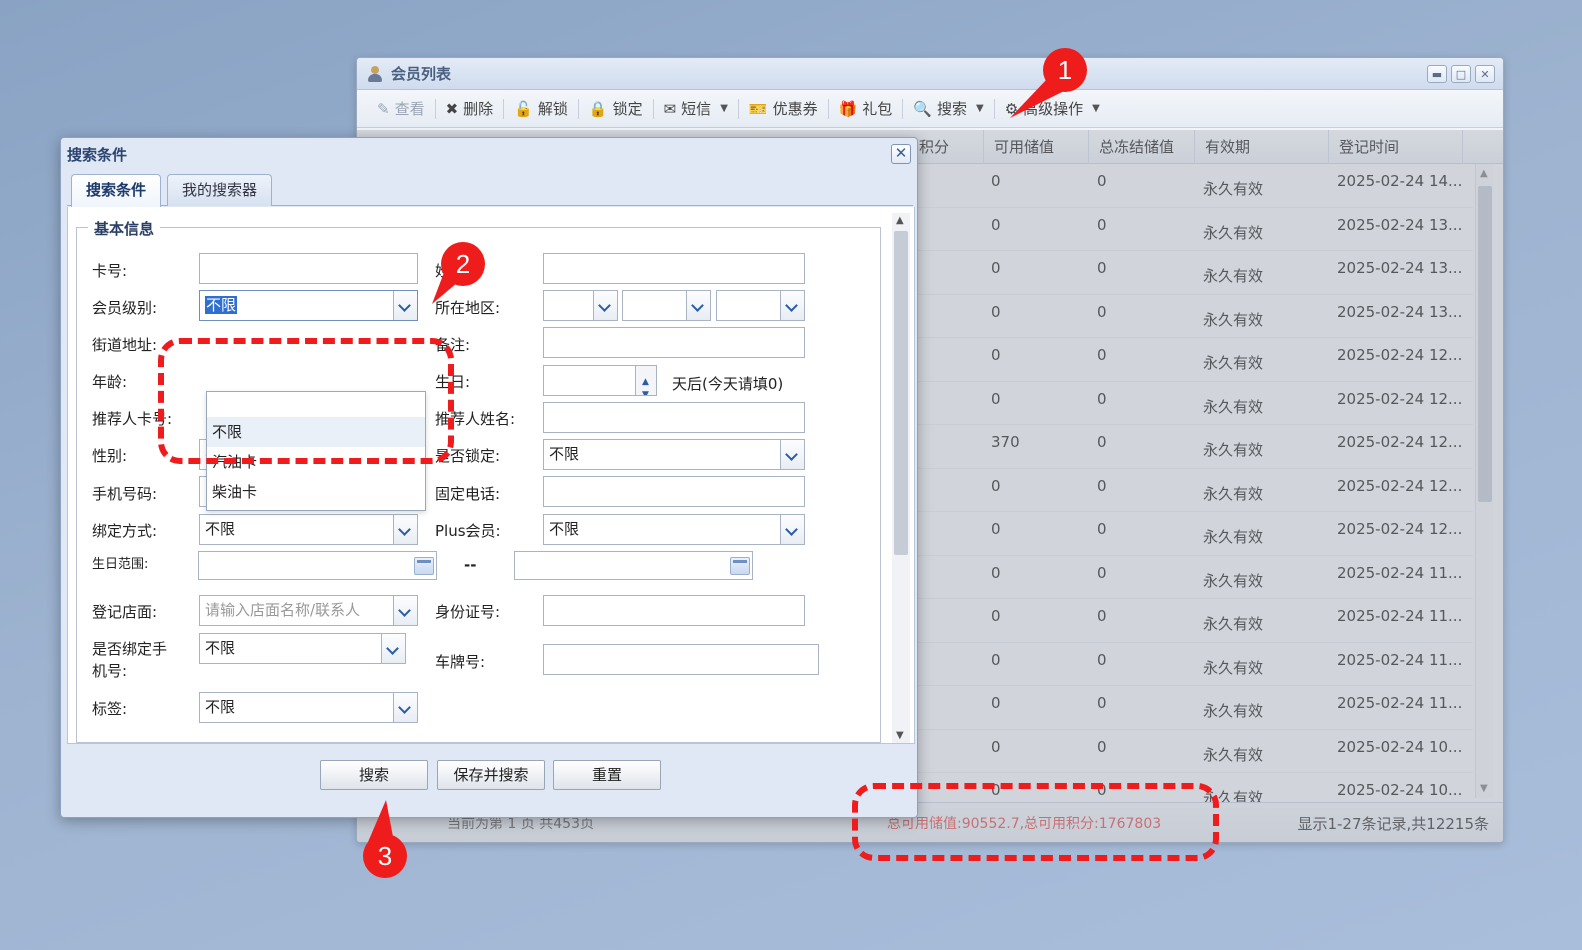 The height and width of the screenshot is (950, 1582). What do you see at coordinates (385, 856) in the screenshot?
I see `annotation-badge-3: 3` at bounding box center [385, 856].